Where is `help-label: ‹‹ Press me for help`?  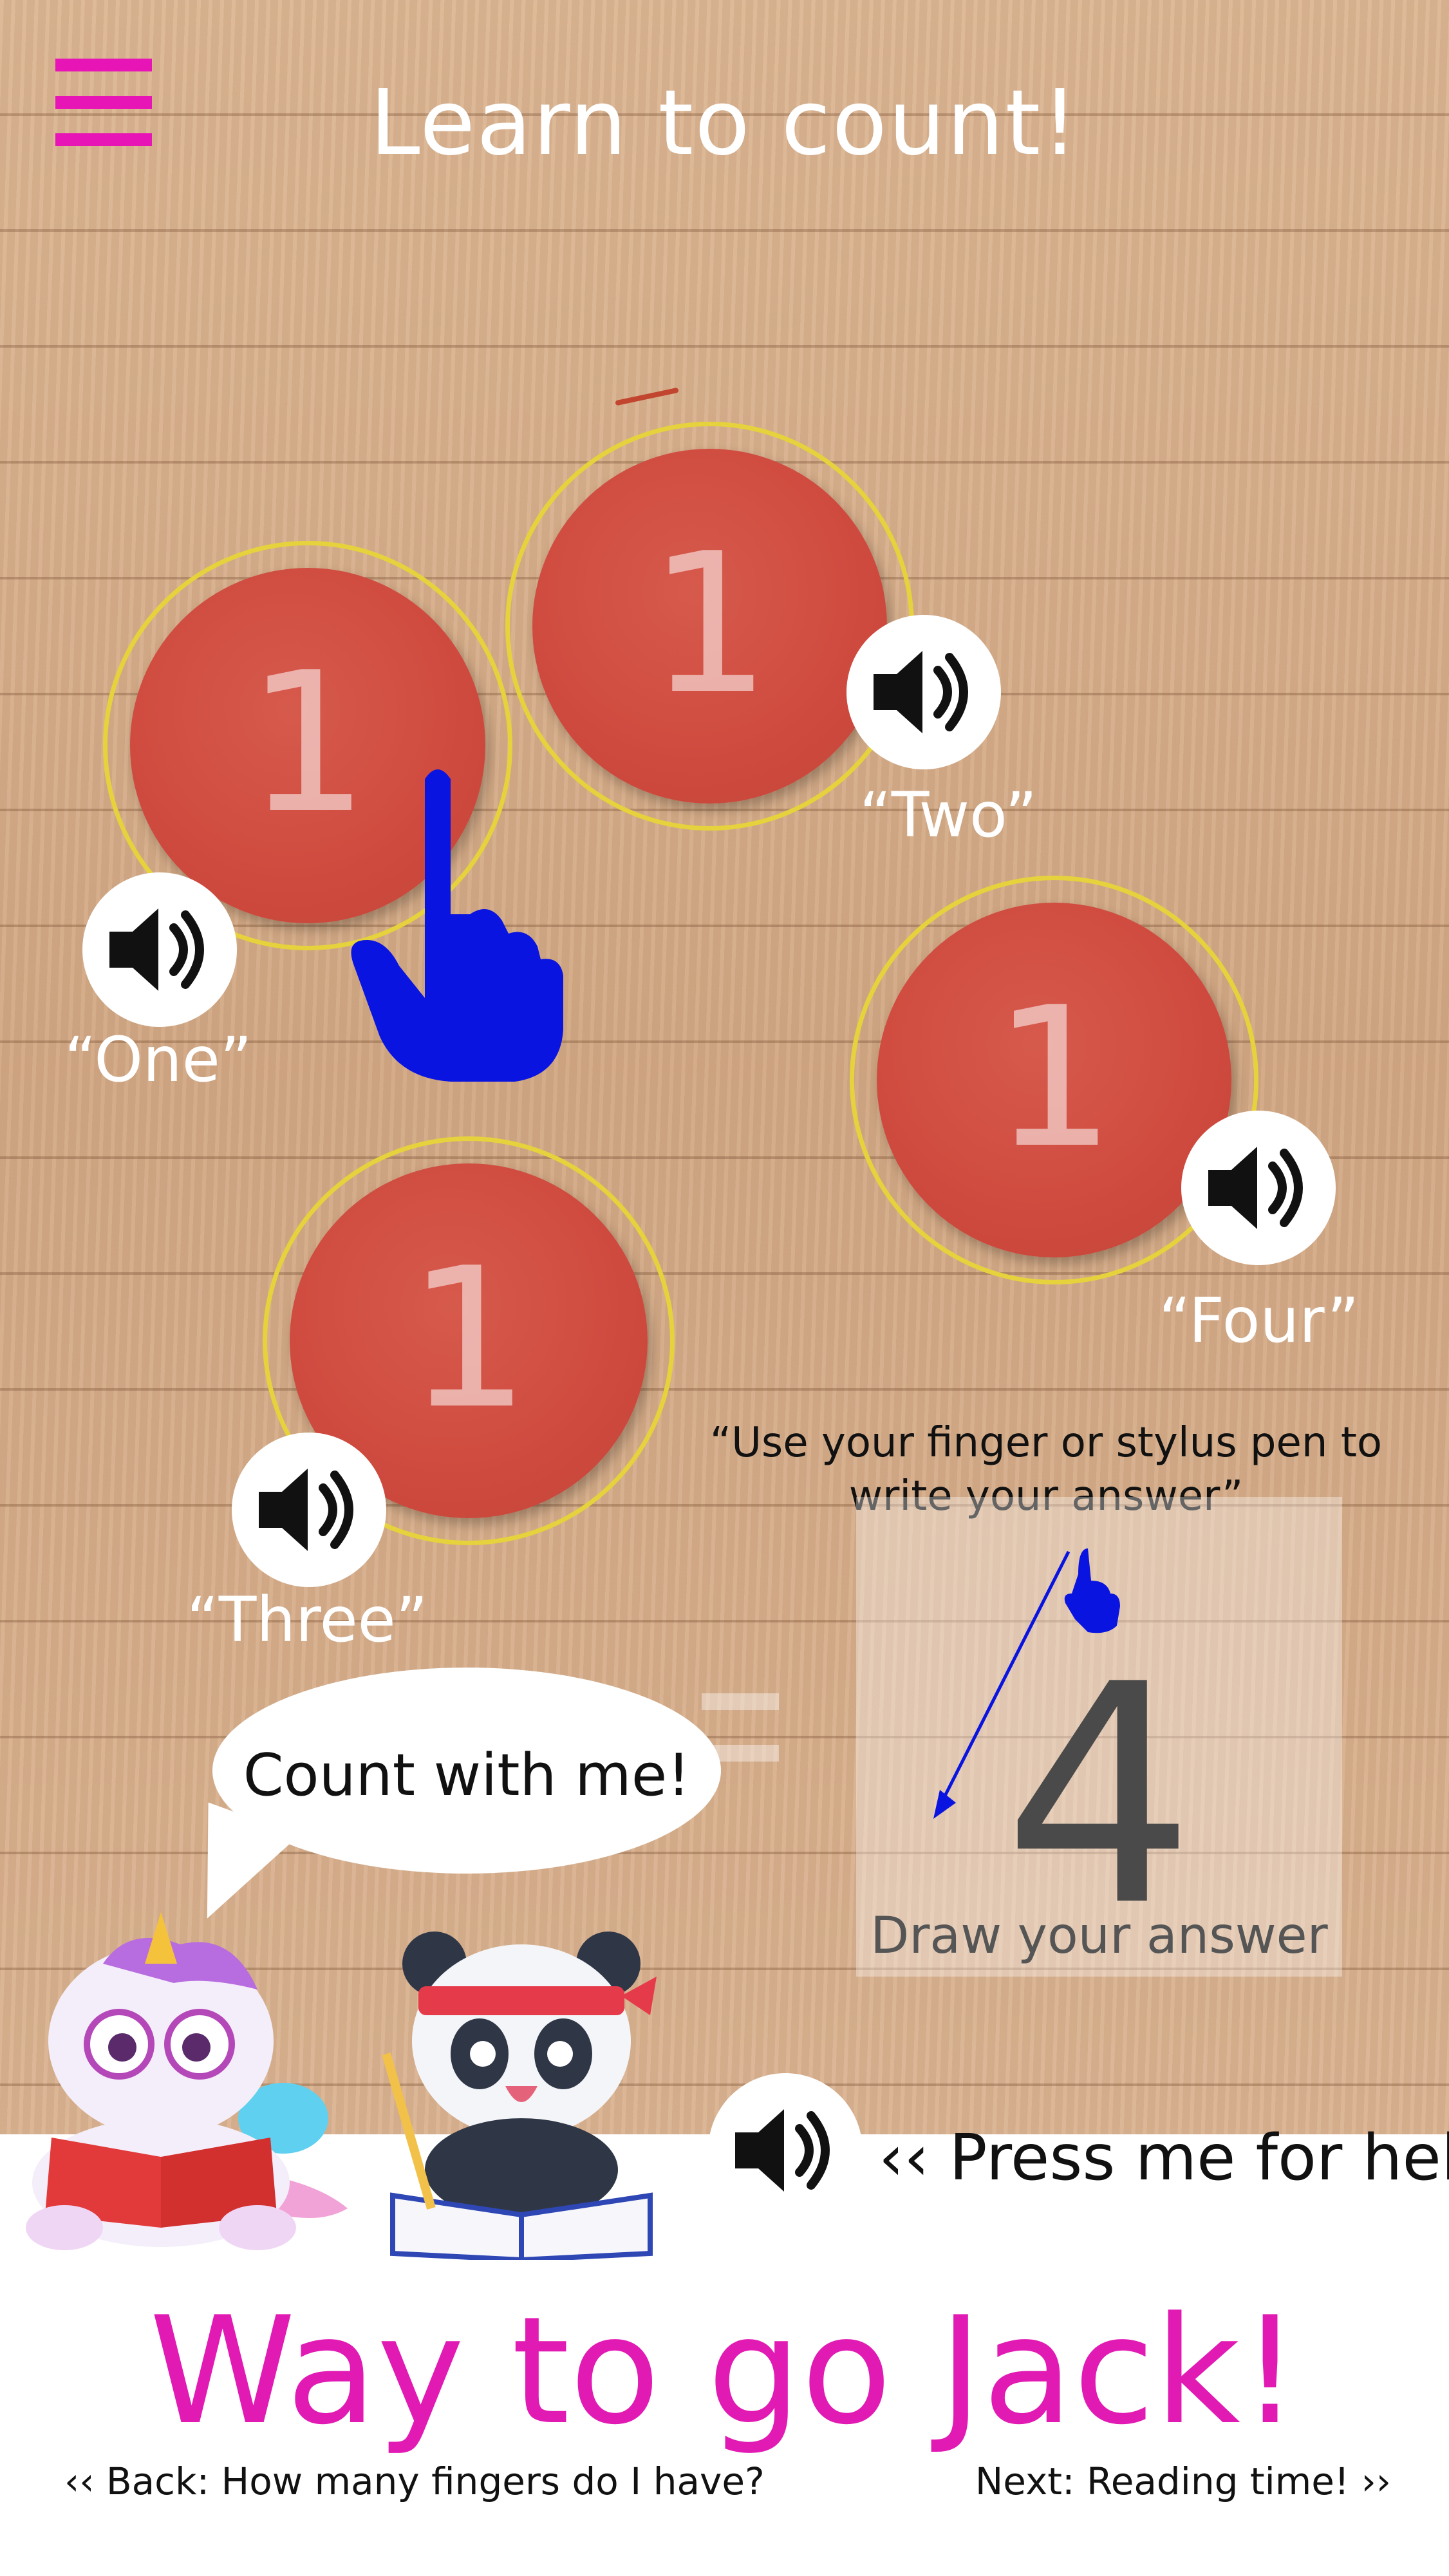
help-label: ‹‹ Press me for help is located at coordinates (1164, 2158).